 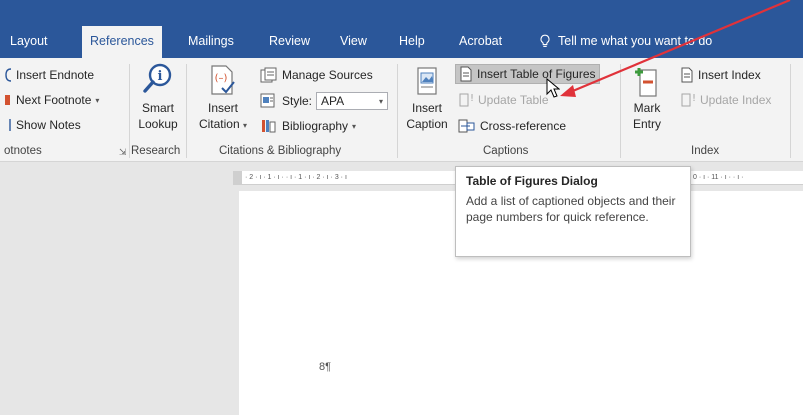 I want to click on manage-sources-icon, so click(x=268, y=75).